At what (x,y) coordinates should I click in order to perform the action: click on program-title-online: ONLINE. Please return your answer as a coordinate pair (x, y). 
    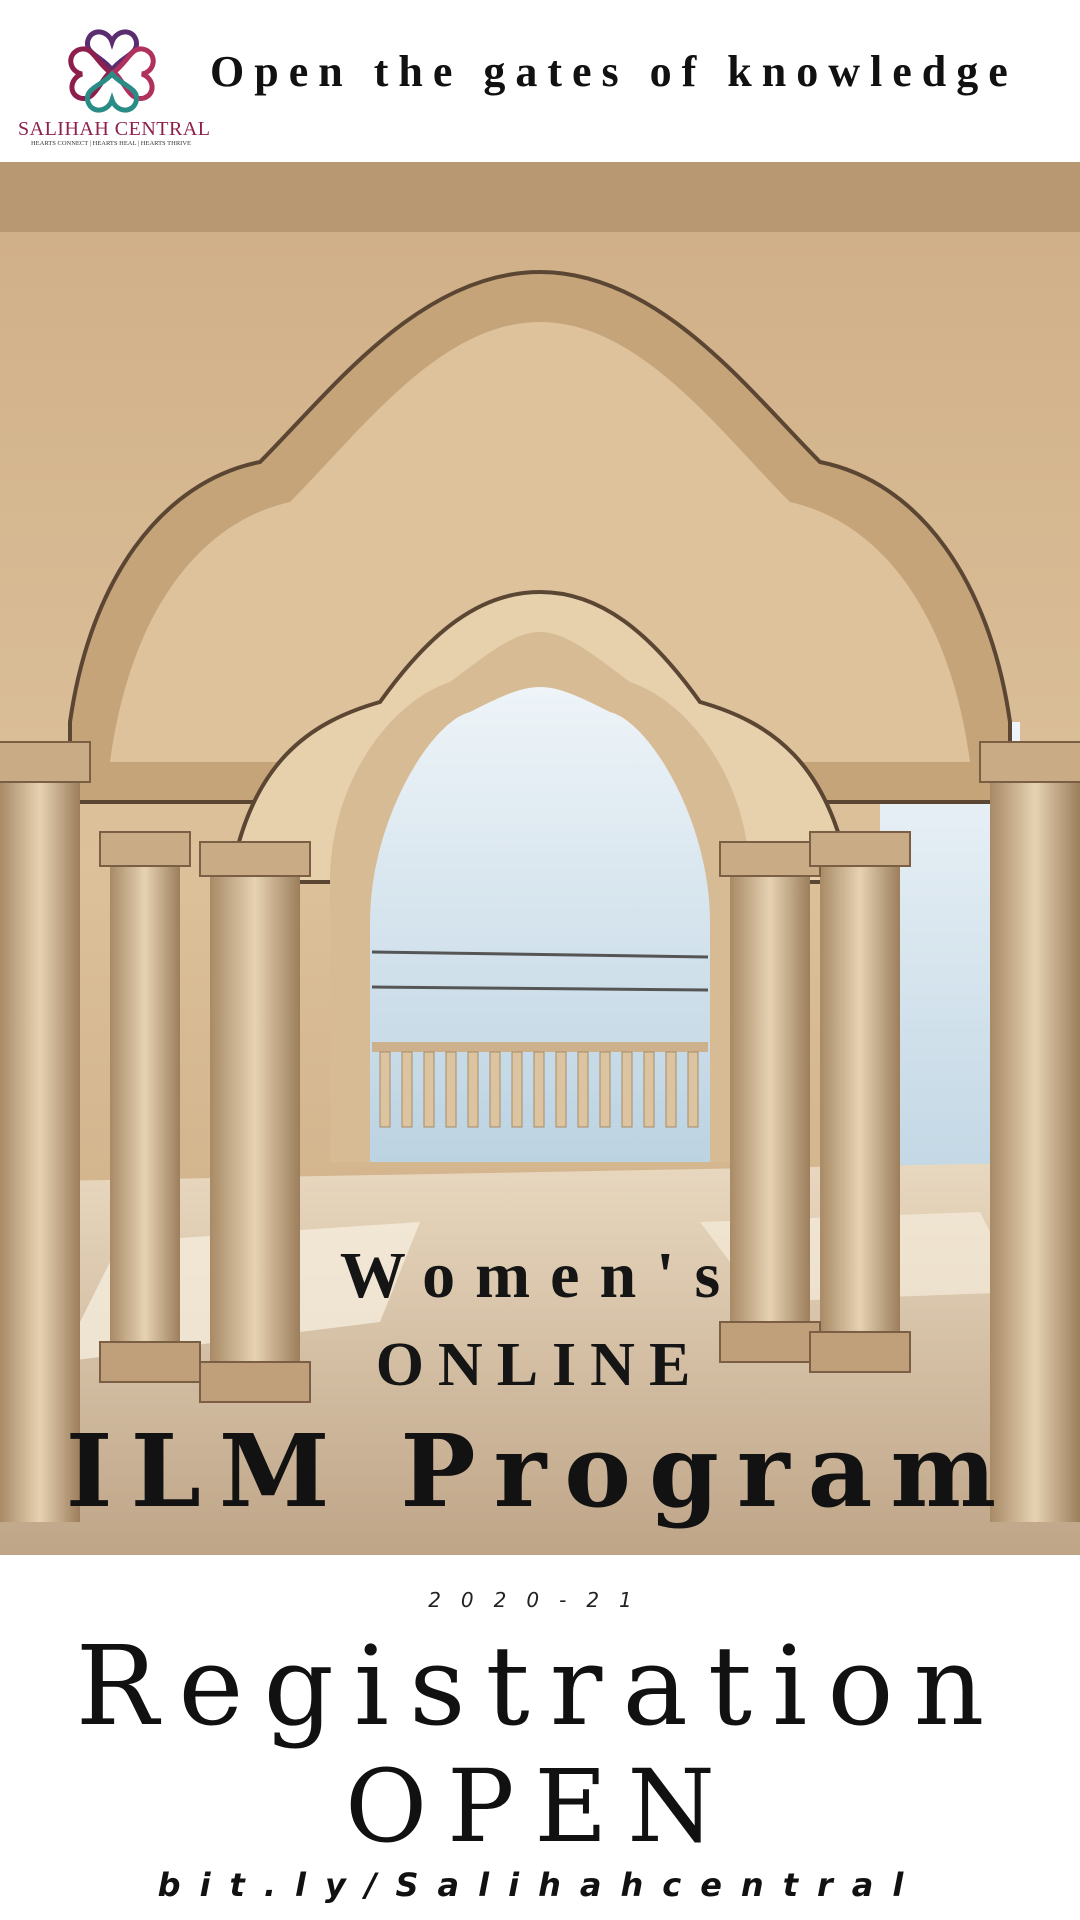
    Looking at the image, I should click on (540, 1365).